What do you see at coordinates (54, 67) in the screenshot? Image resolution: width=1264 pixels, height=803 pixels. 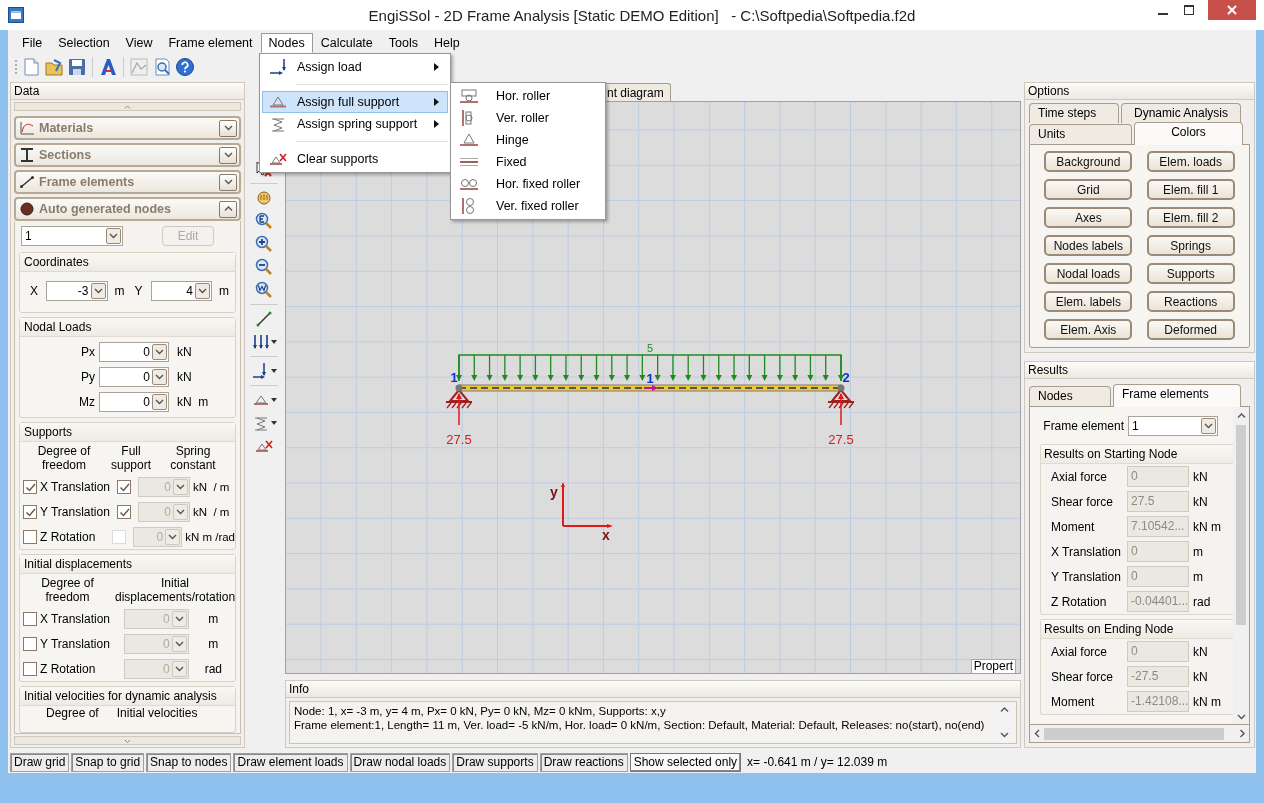 I see `open-folder-icon` at bounding box center [54, 67].